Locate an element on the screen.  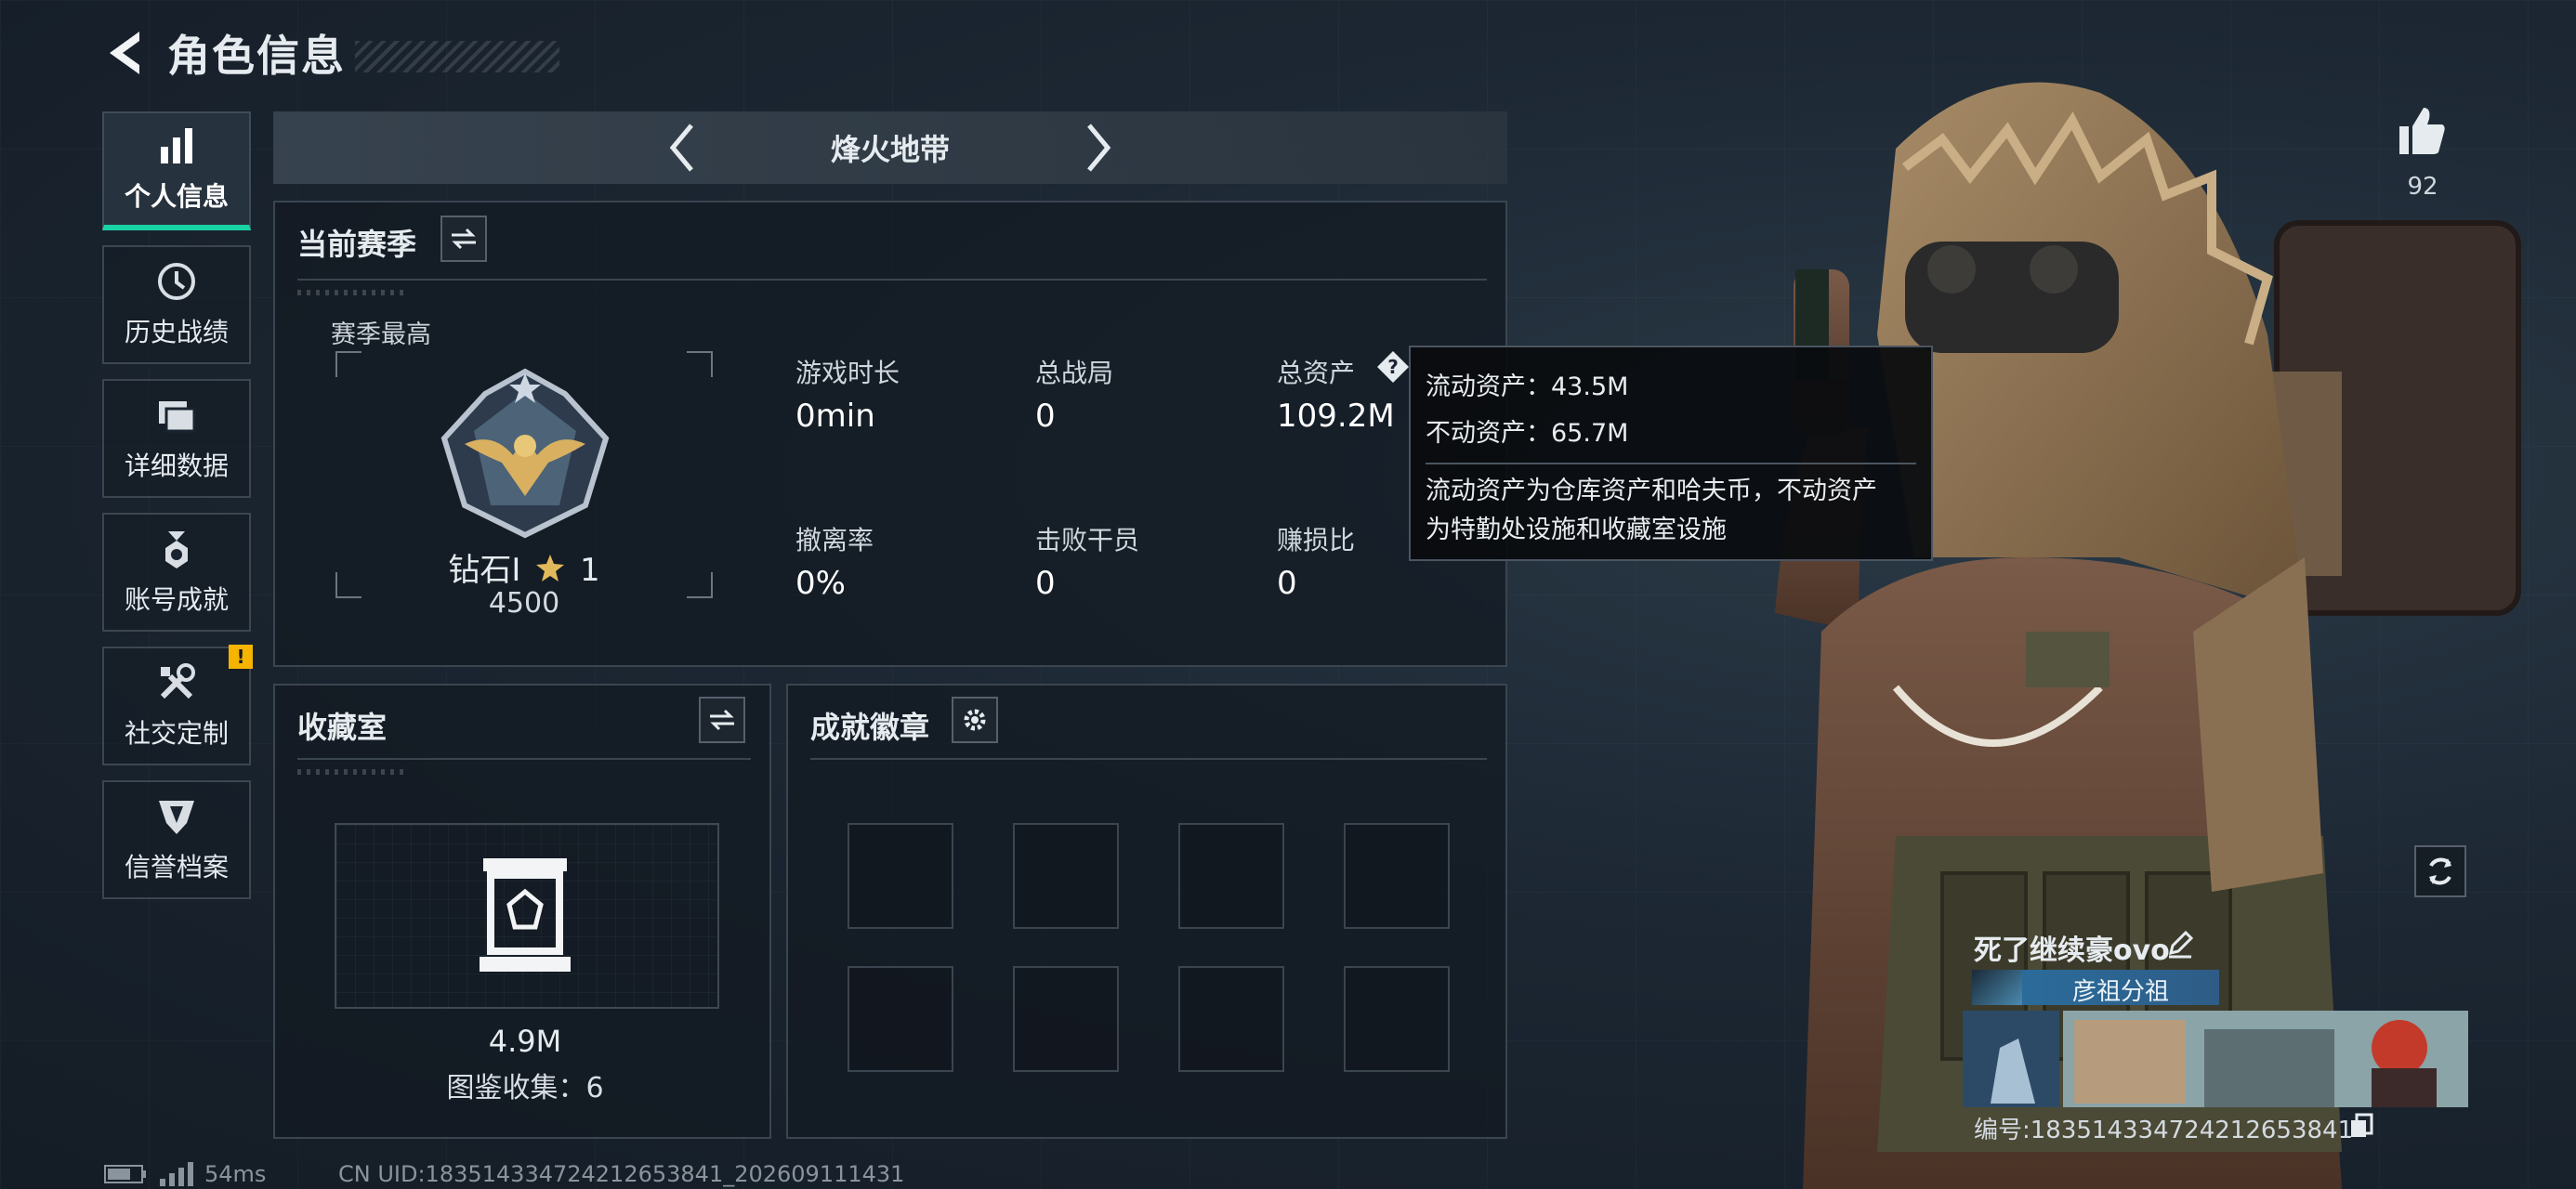
achievement-panel: 成就徽章 is located at coordinates (1146, 911).